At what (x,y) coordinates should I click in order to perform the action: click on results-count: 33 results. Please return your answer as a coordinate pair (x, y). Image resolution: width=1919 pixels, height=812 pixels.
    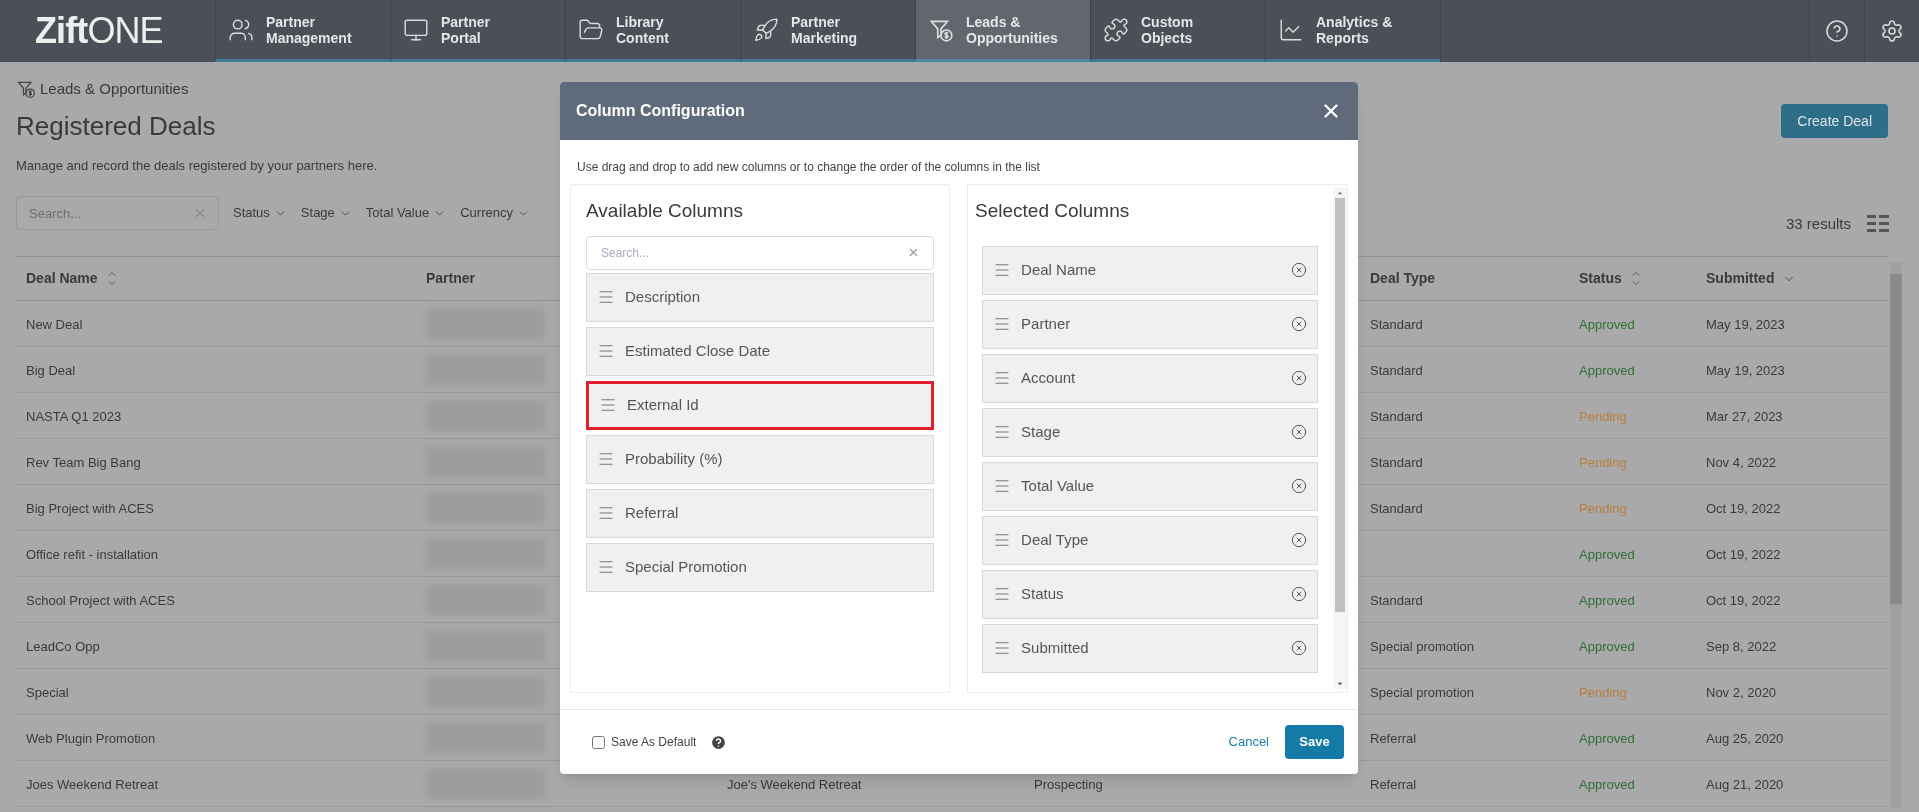
    Looking at the image, I should click on (1818, 223).